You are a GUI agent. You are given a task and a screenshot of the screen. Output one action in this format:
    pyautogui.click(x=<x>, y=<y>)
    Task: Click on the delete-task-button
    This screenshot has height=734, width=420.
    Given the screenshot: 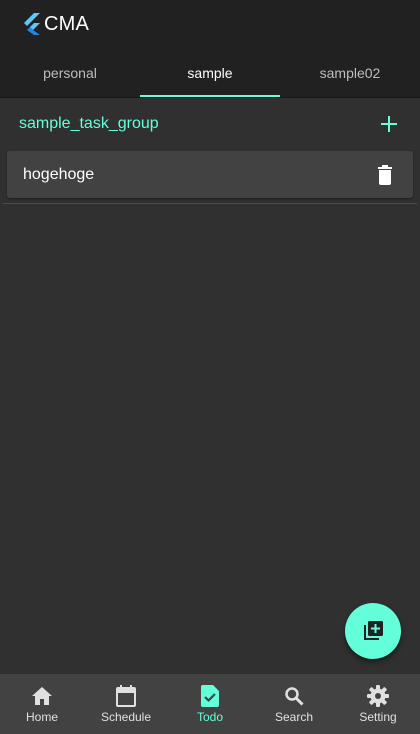 What is the action you would take?
    pyautogui.click(x=385, y=175)
    